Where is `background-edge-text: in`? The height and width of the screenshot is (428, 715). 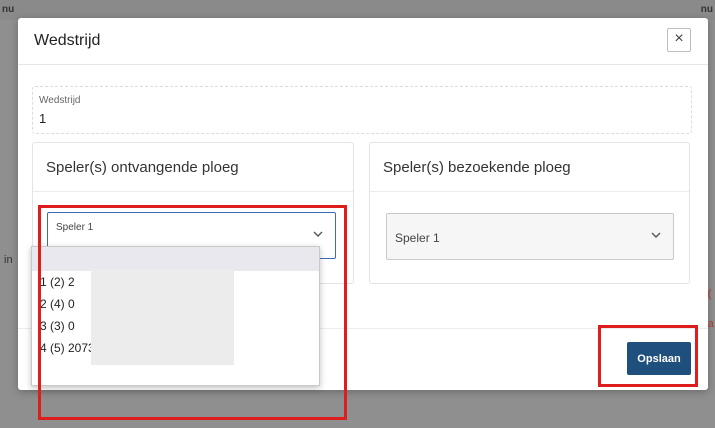
background-edge-text: in is located at coordinates (8, 260).